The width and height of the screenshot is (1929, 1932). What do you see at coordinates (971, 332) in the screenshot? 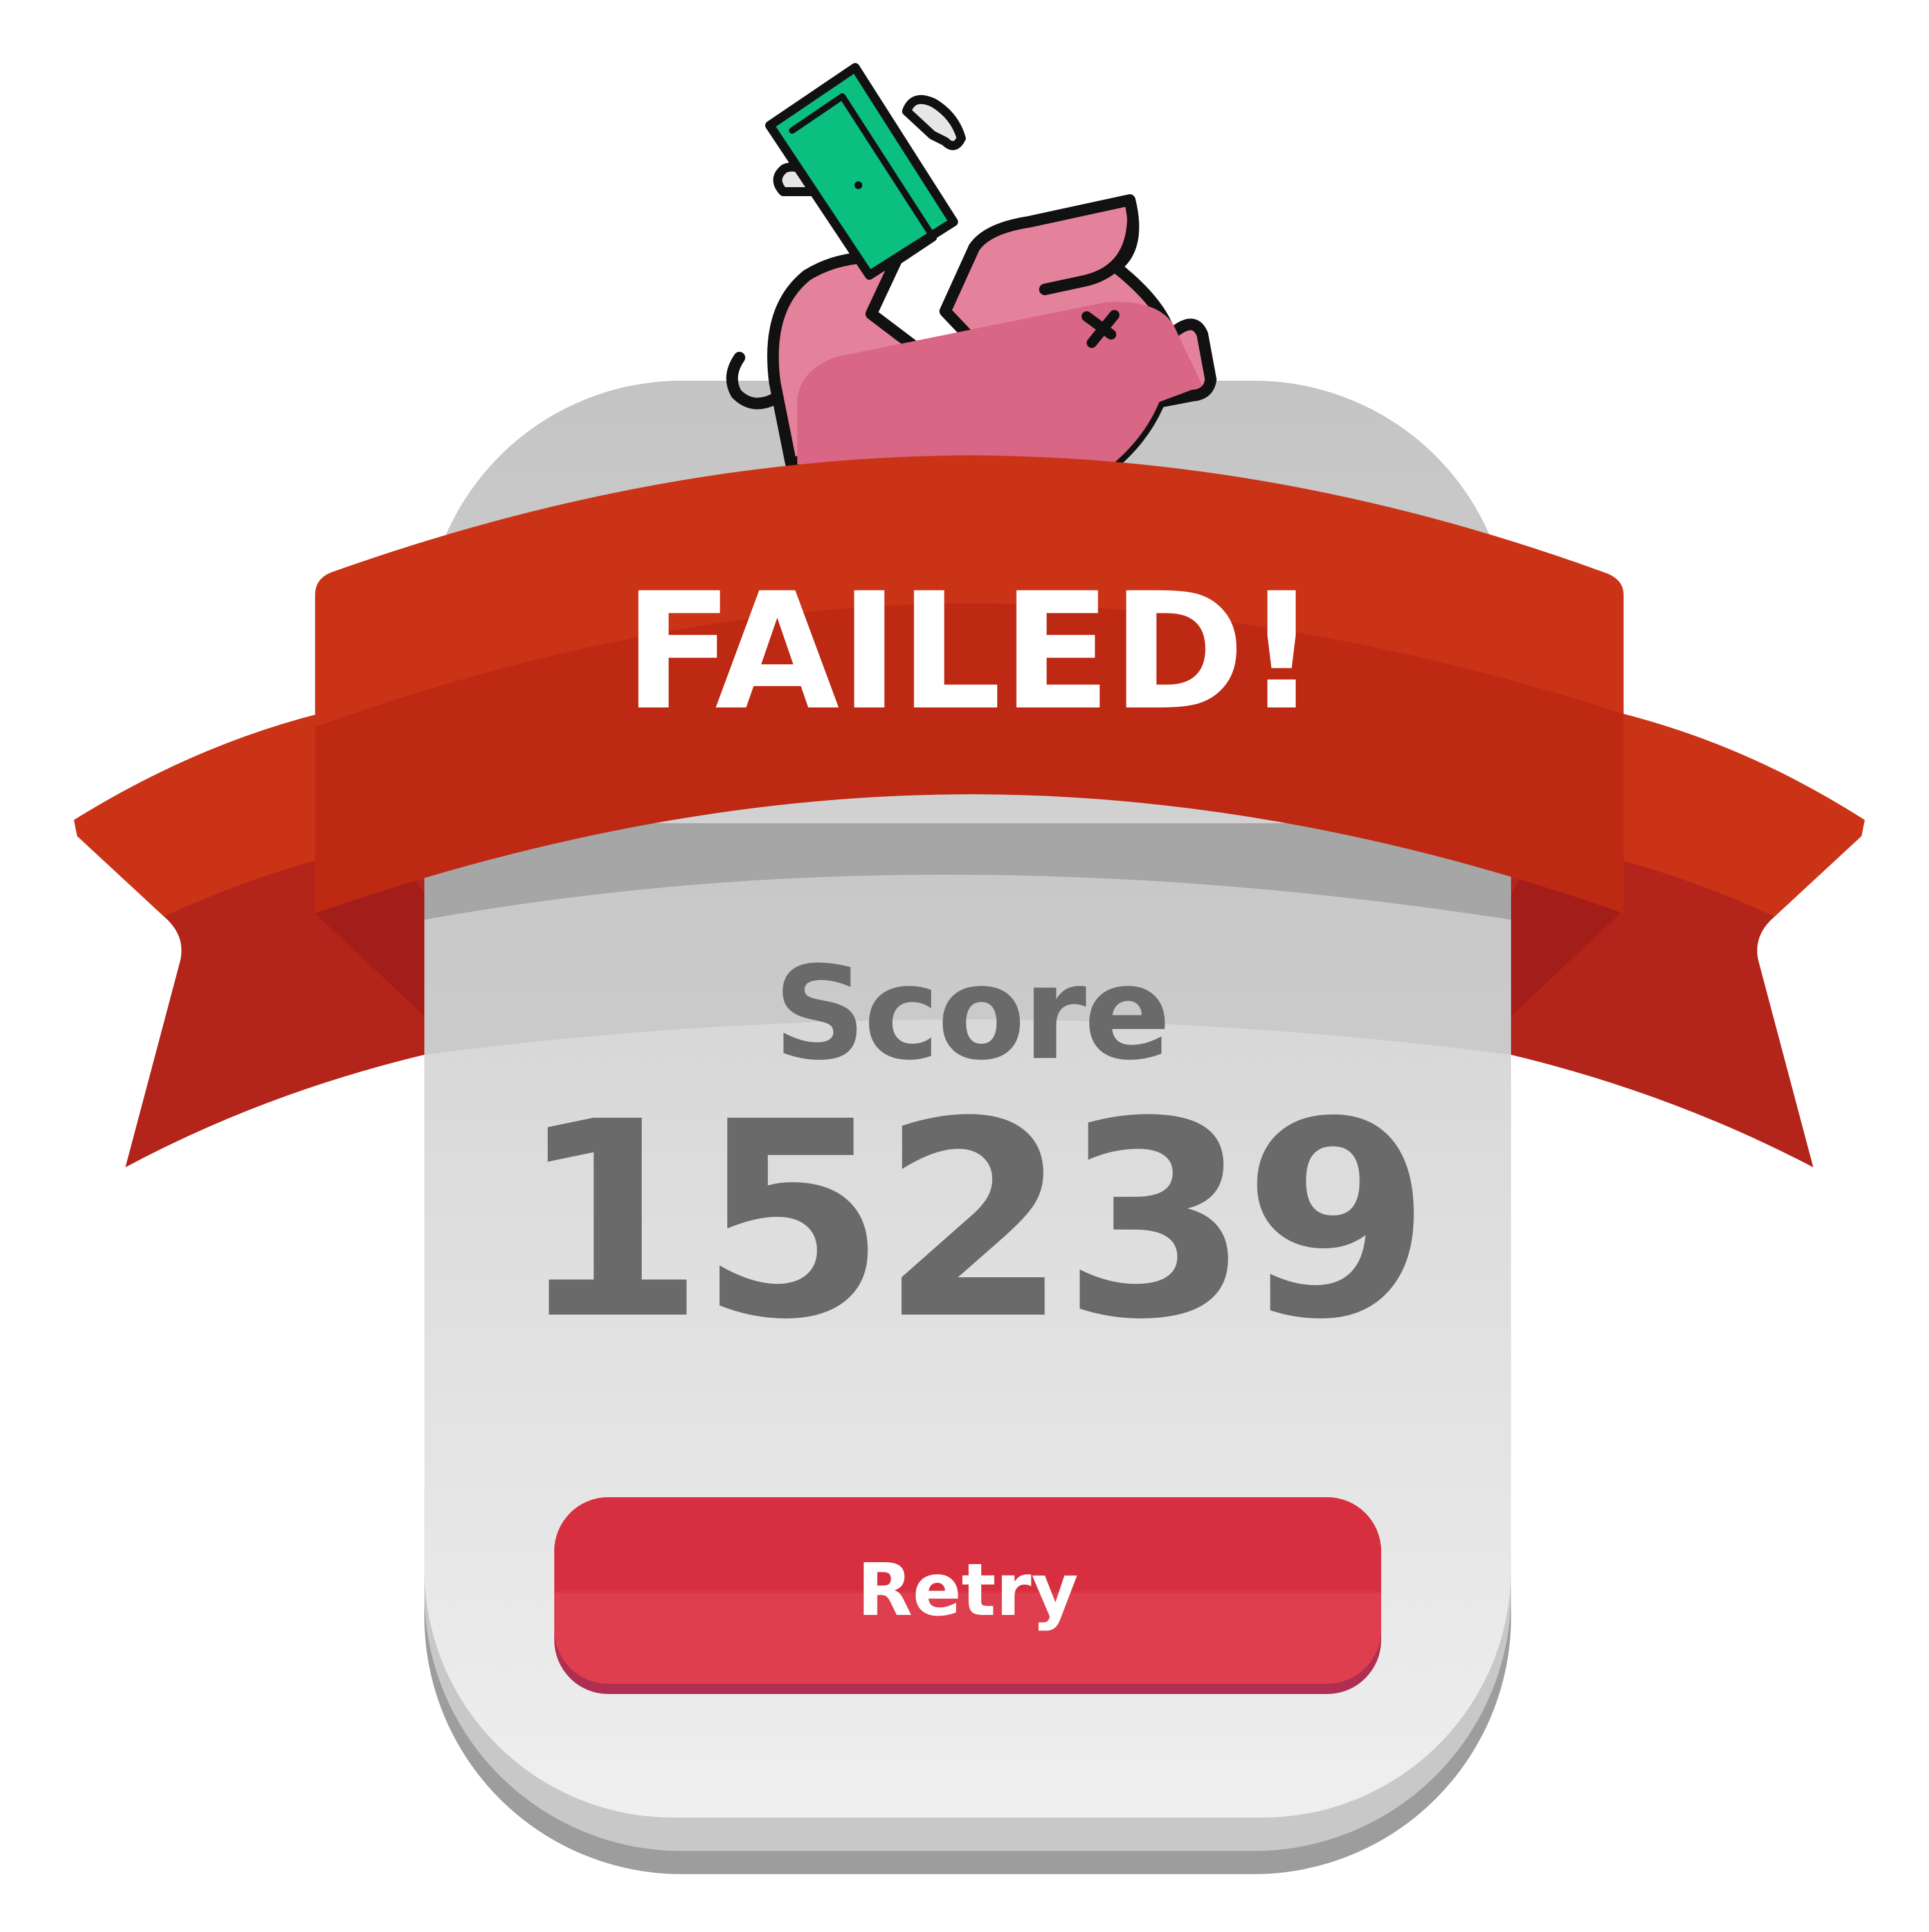
I see `broken-piggy-bank-icon` at bounding box center [971, 332].